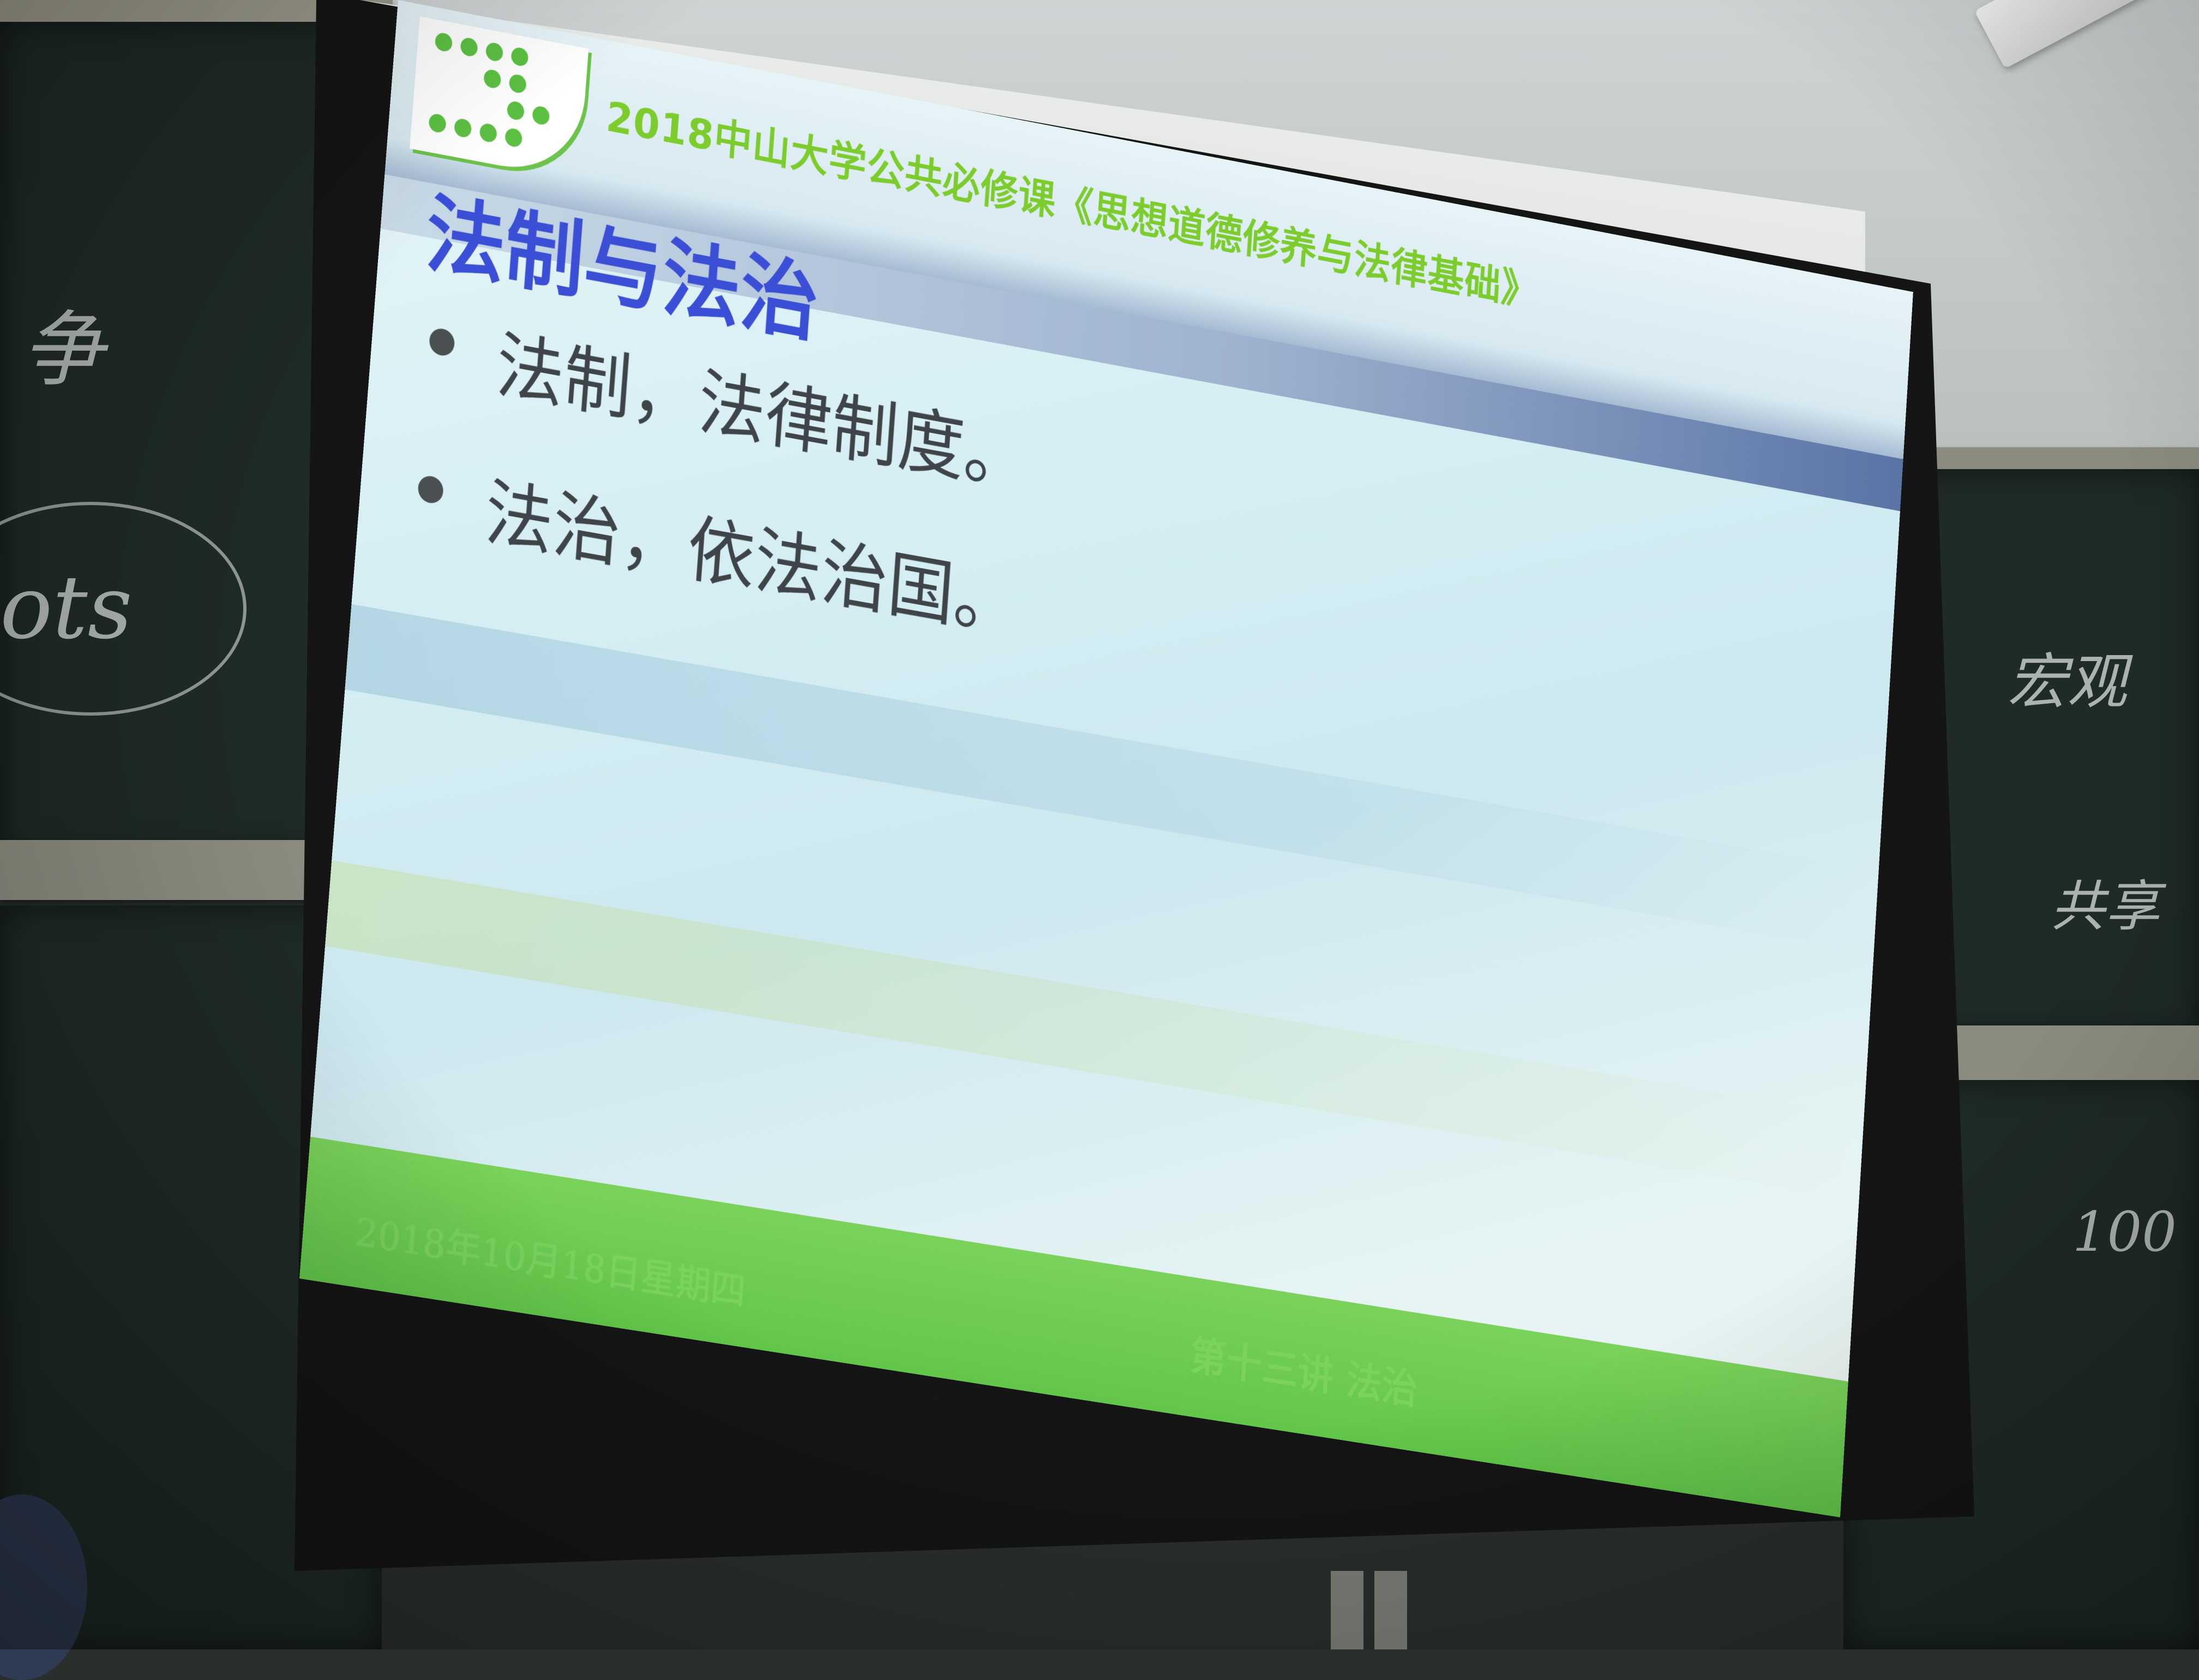 This screenshot has height=1680, width=2199. Describe the element at coordinates (66, 607) in the screenshot. I see `chalk-writing: ots` at that location.